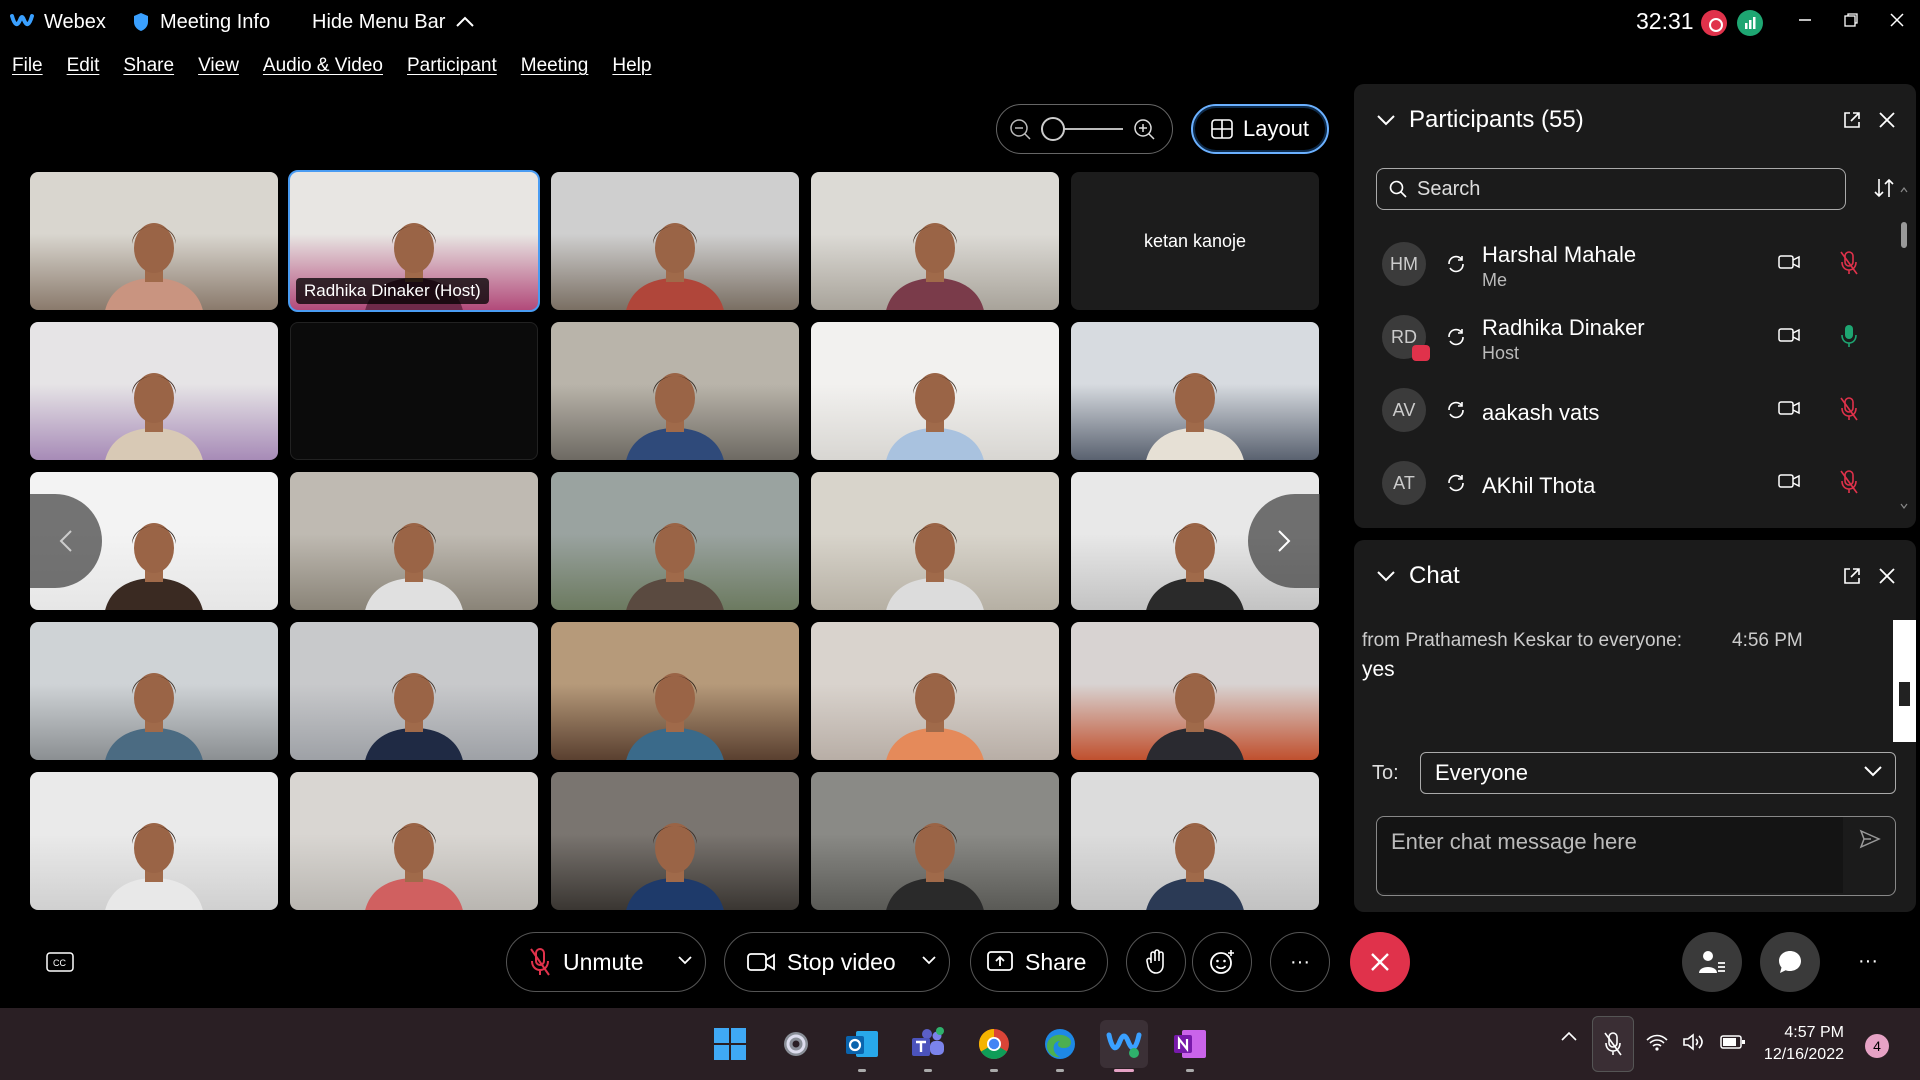  What do you see at coordinates (1260, 129) in the screenshot?
I see `layout-button: Layout` at bounding box center [1260, 129].